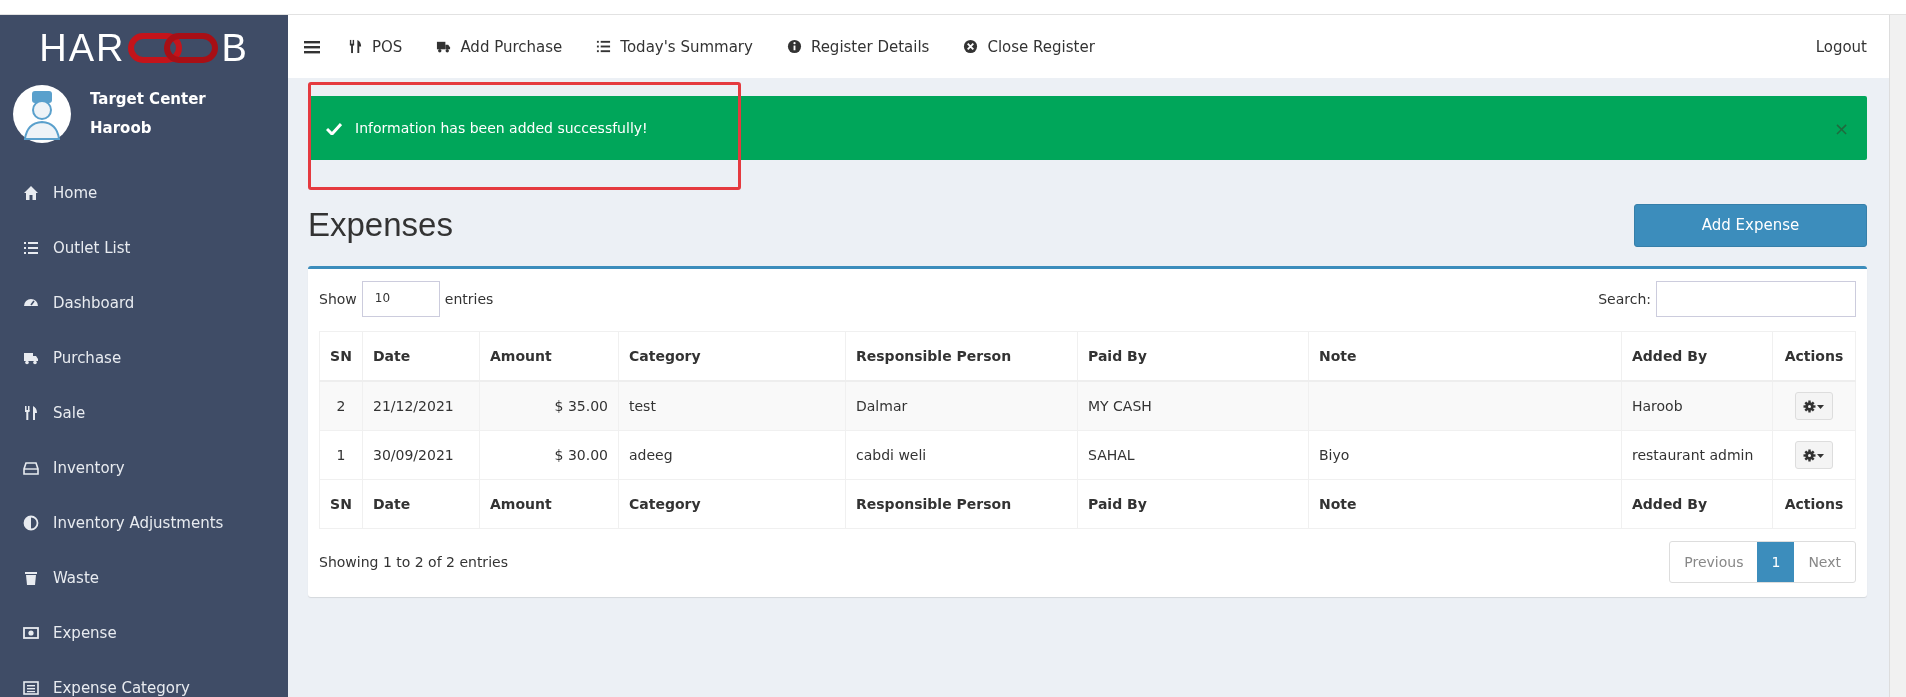  What do you see at coordinates (674, 46) in the screenshot?
I see `navbar-link: Today's Summary` at bounding box center [674, 46].